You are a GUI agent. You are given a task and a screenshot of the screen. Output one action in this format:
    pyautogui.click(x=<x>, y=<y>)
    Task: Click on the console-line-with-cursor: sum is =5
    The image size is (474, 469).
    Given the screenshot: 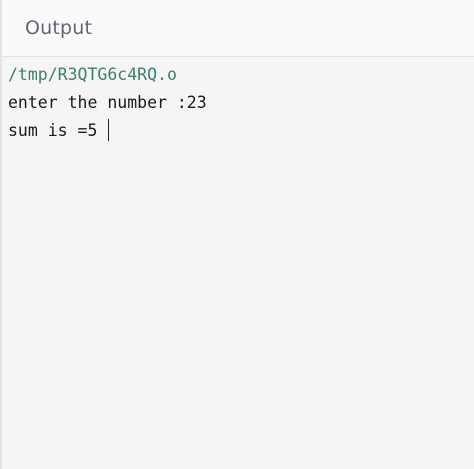 What is the action you would take?
    pyautogui.click(x=241, y=131)
    